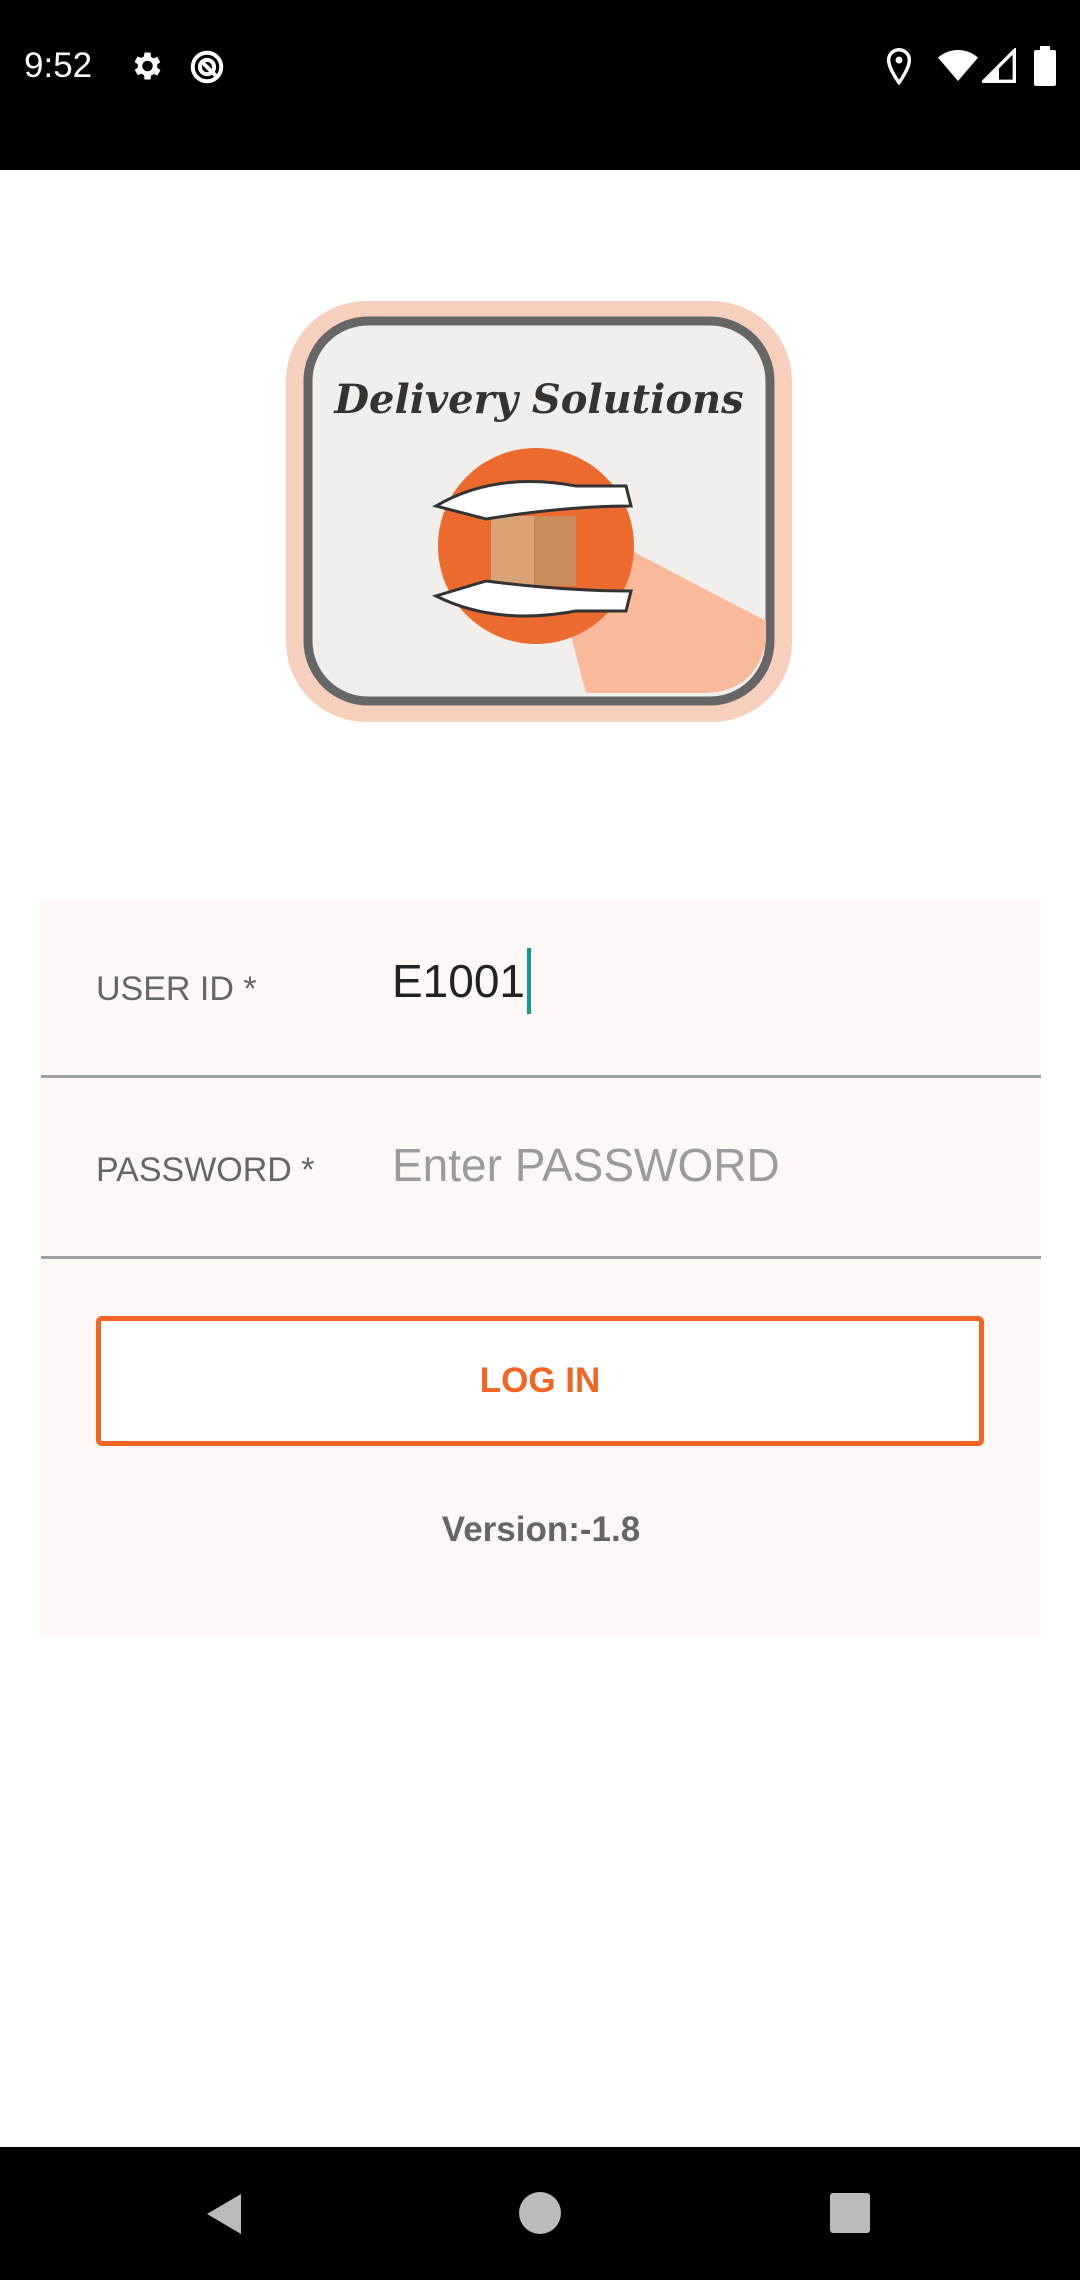 Image resolution: width=1080 pixels, height=2280 pixels. What do you see at coordinates (999, 65) in the screenshot?
I see `signal-icon` at bounding box center [999, 65].